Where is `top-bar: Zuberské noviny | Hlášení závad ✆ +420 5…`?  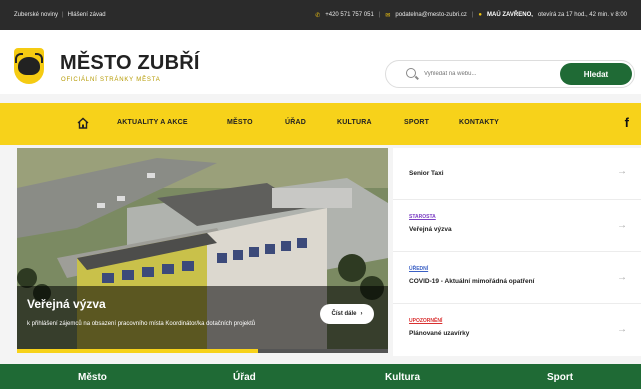 top-bar: Zuberské noviny | Hlášení závad ✆ +420 5… is located at coordinates (320, 15).